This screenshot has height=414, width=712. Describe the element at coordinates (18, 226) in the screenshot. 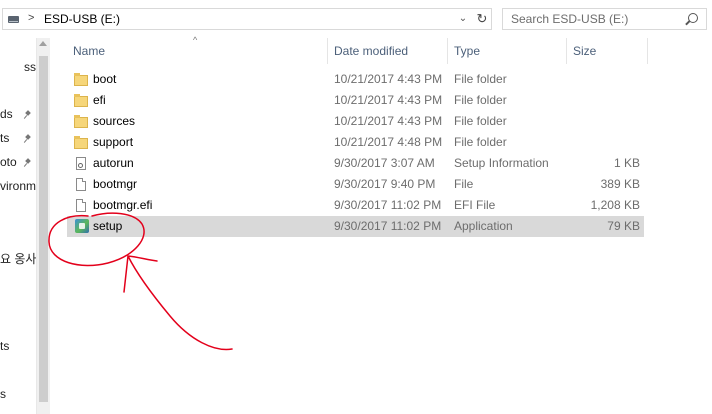

I see `navigation-pane: ss ds ts oto vironm 요 옹사 ts s` at that location.